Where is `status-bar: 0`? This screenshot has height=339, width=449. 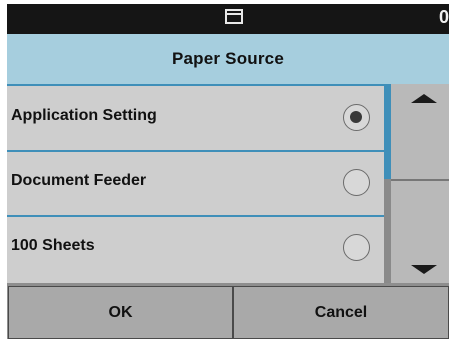 status-bar: 0 is located at coordinates (228, 19).